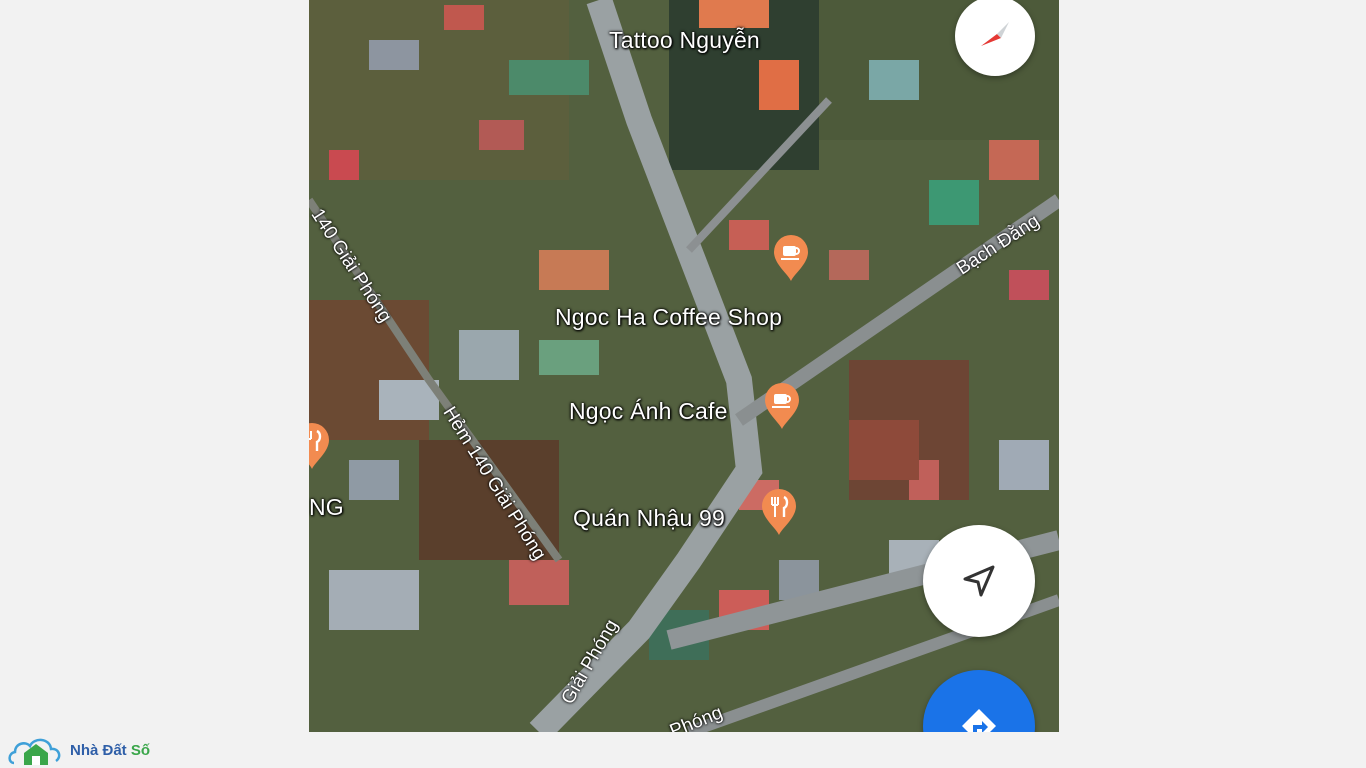 Image resolution: width=1366 pixels, height=768 pixels. I want to click on directions-icon, so click(979, 720).